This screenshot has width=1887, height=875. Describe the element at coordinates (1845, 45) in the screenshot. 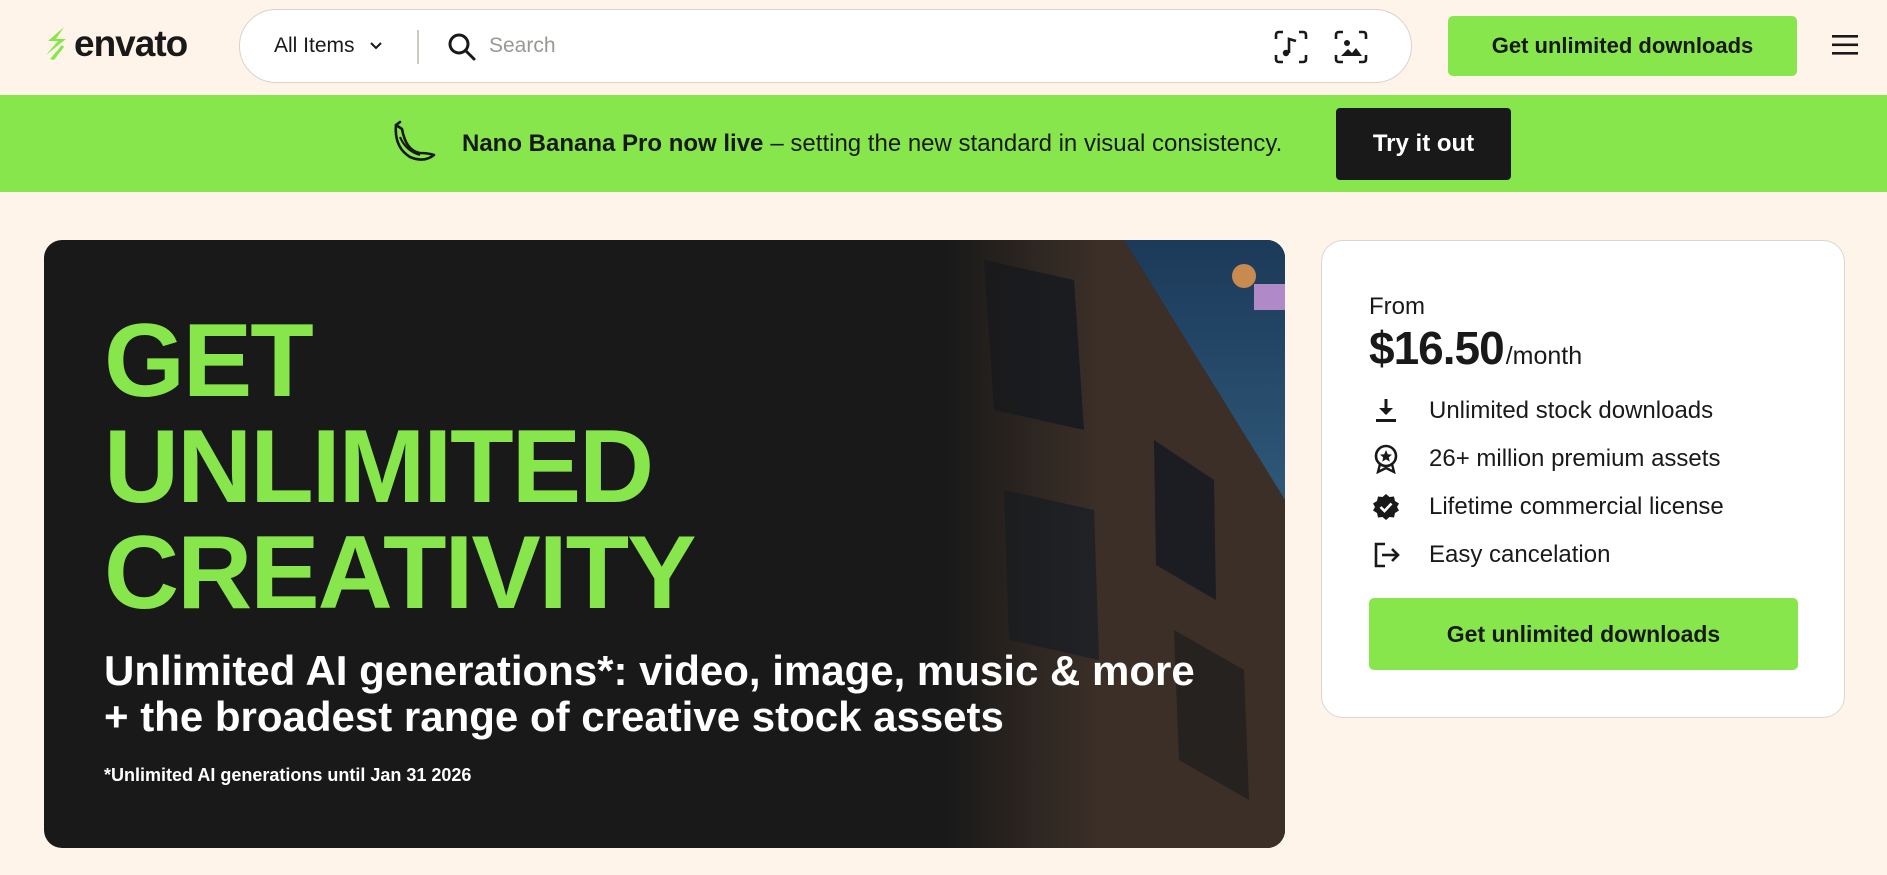

I see `hamburger-menu-icon` at that location.